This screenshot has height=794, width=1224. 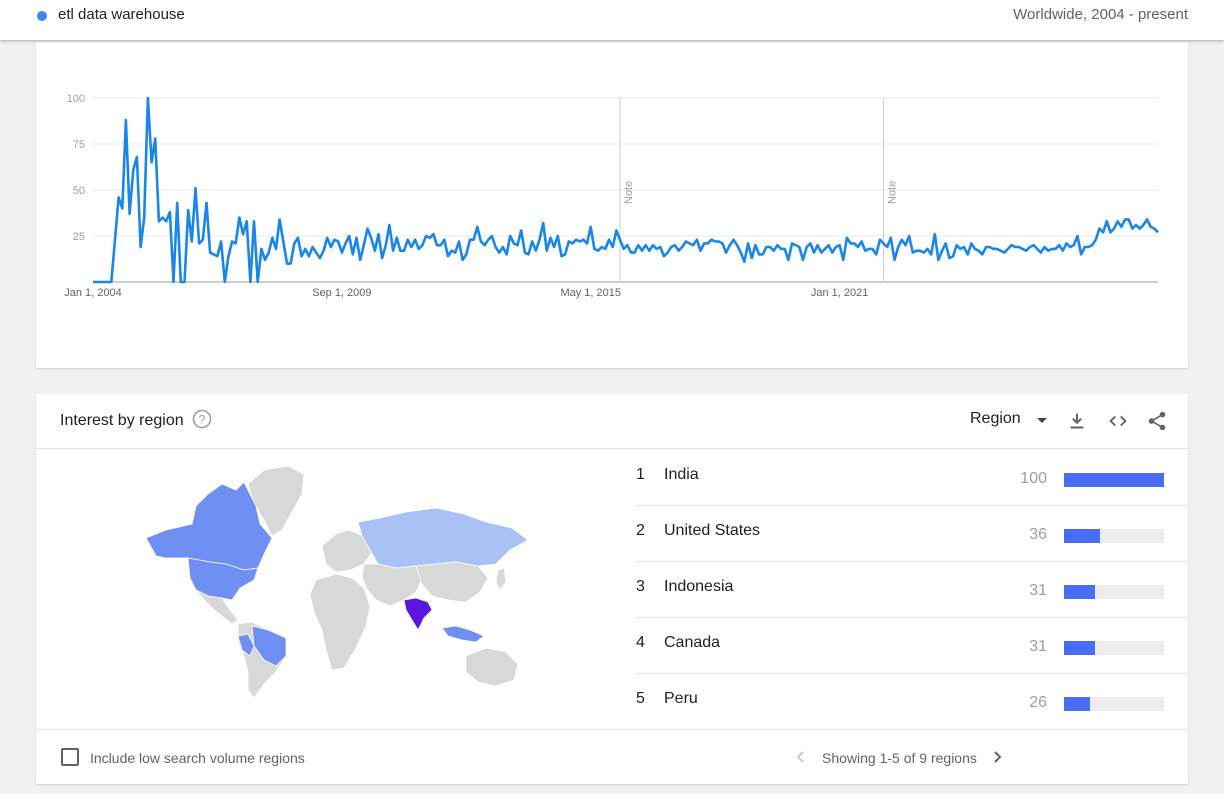 What do you see at coordinates (1118, 421) in the screenshot?
I see `embed-code-icon` at bounding box center [1118, 421].